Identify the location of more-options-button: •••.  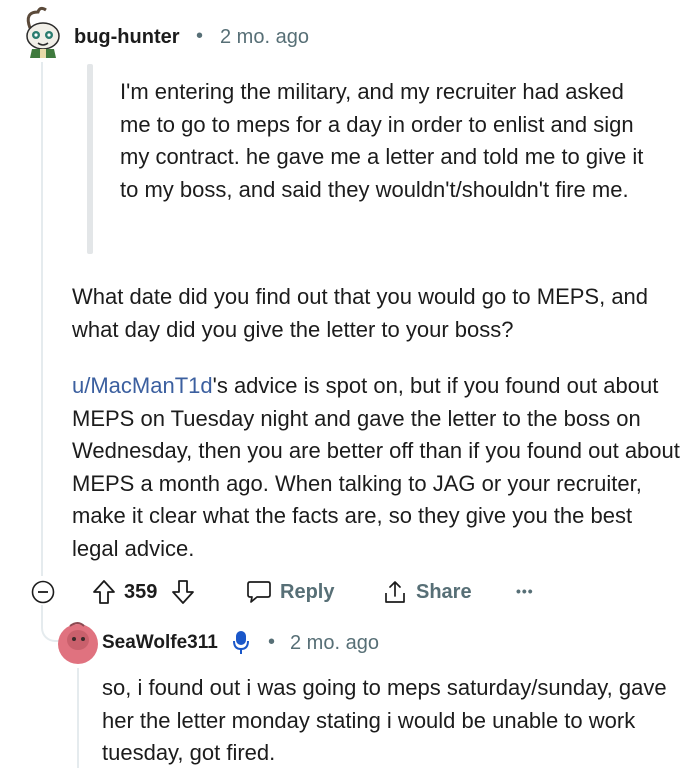
(525, 591).